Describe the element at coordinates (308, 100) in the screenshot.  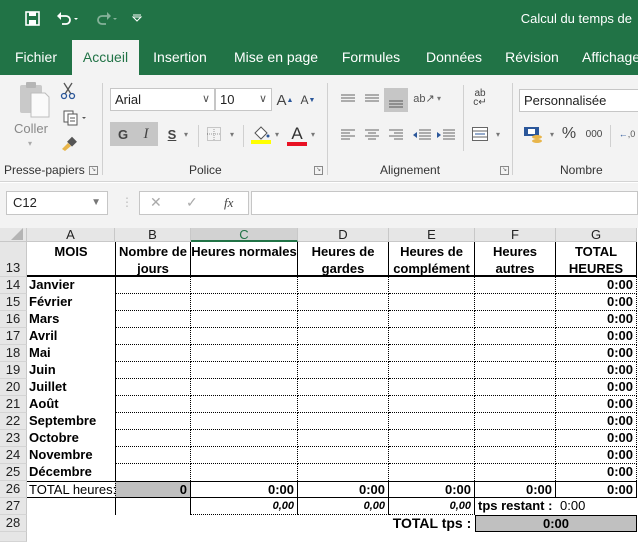
I see `shrink-font-button: A ▼` at that location.